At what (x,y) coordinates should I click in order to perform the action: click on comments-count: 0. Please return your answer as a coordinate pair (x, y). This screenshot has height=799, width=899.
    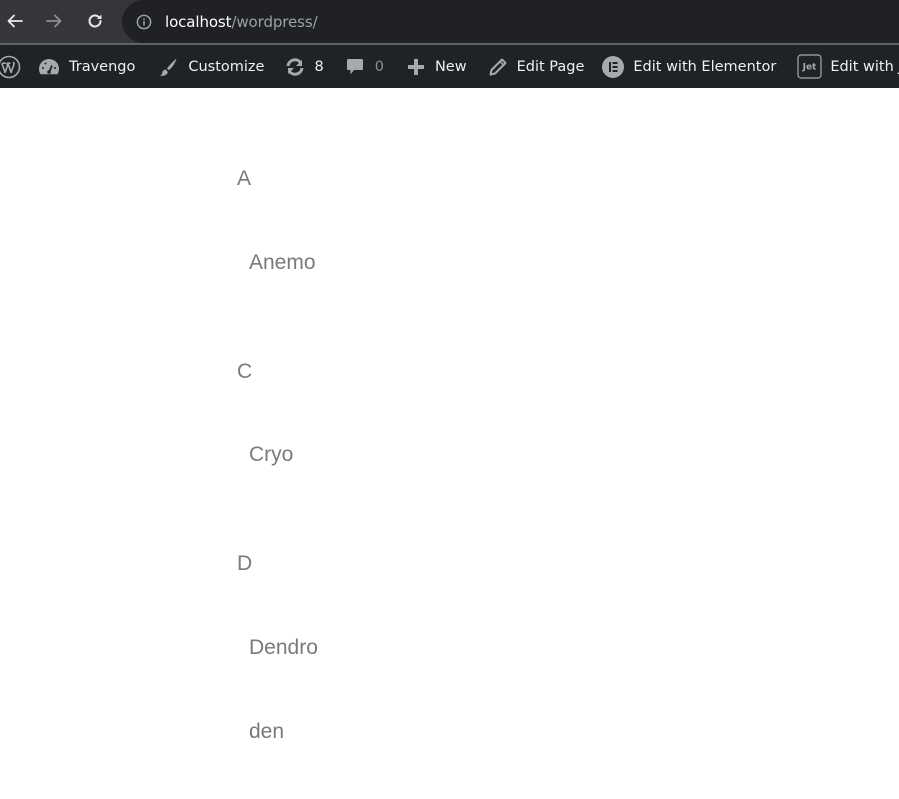
    Looking at the image, I should click on (379, 66).